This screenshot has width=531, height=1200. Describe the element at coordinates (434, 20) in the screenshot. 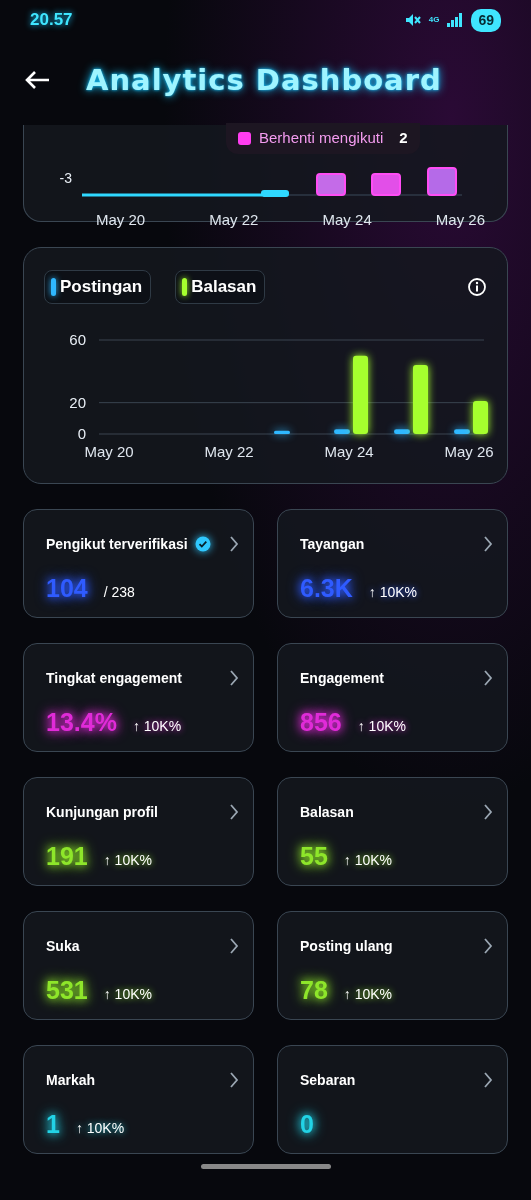

I see `network-label: 4G` at that location.